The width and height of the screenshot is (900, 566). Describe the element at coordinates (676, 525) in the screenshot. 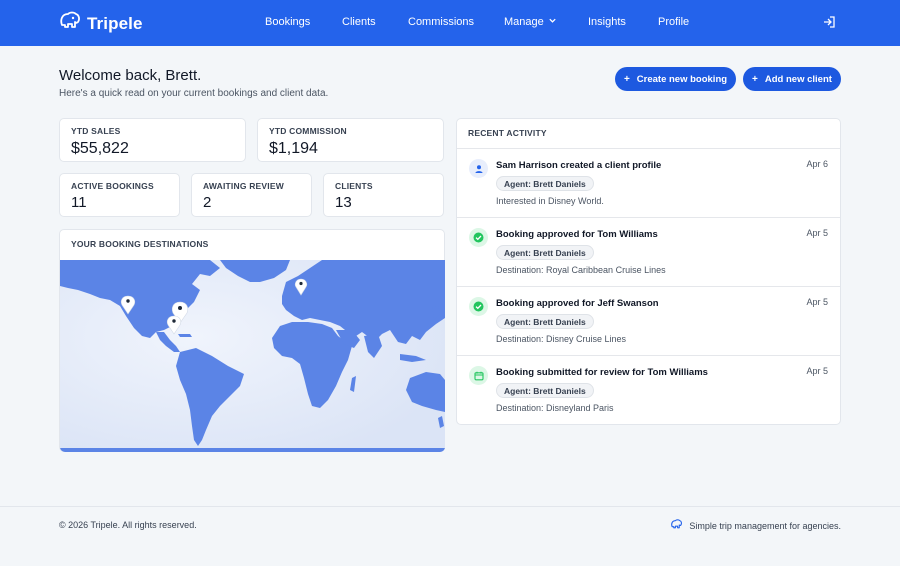

I see `elephant-logo-icon` at that location.